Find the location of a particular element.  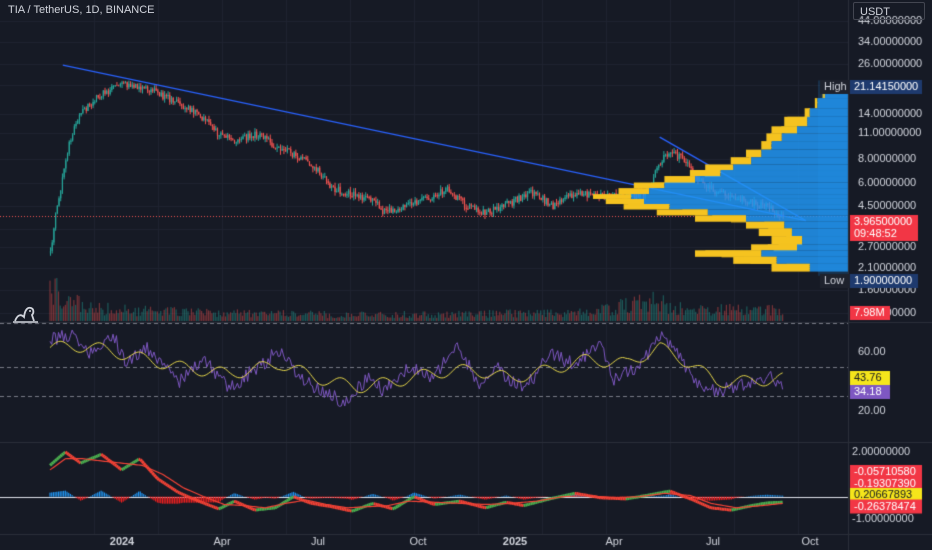

tradingview-logo-icon is located at coordinates (27, 314).